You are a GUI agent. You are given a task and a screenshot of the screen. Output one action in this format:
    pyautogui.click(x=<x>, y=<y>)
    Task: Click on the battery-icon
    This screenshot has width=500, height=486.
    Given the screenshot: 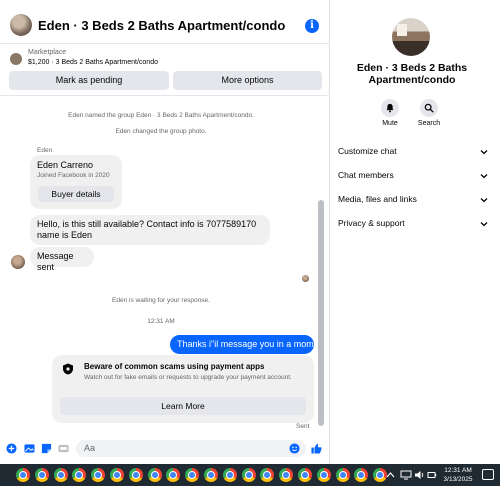 What is the action you would take?
    pyautogui.click(x=432, y=475)
    